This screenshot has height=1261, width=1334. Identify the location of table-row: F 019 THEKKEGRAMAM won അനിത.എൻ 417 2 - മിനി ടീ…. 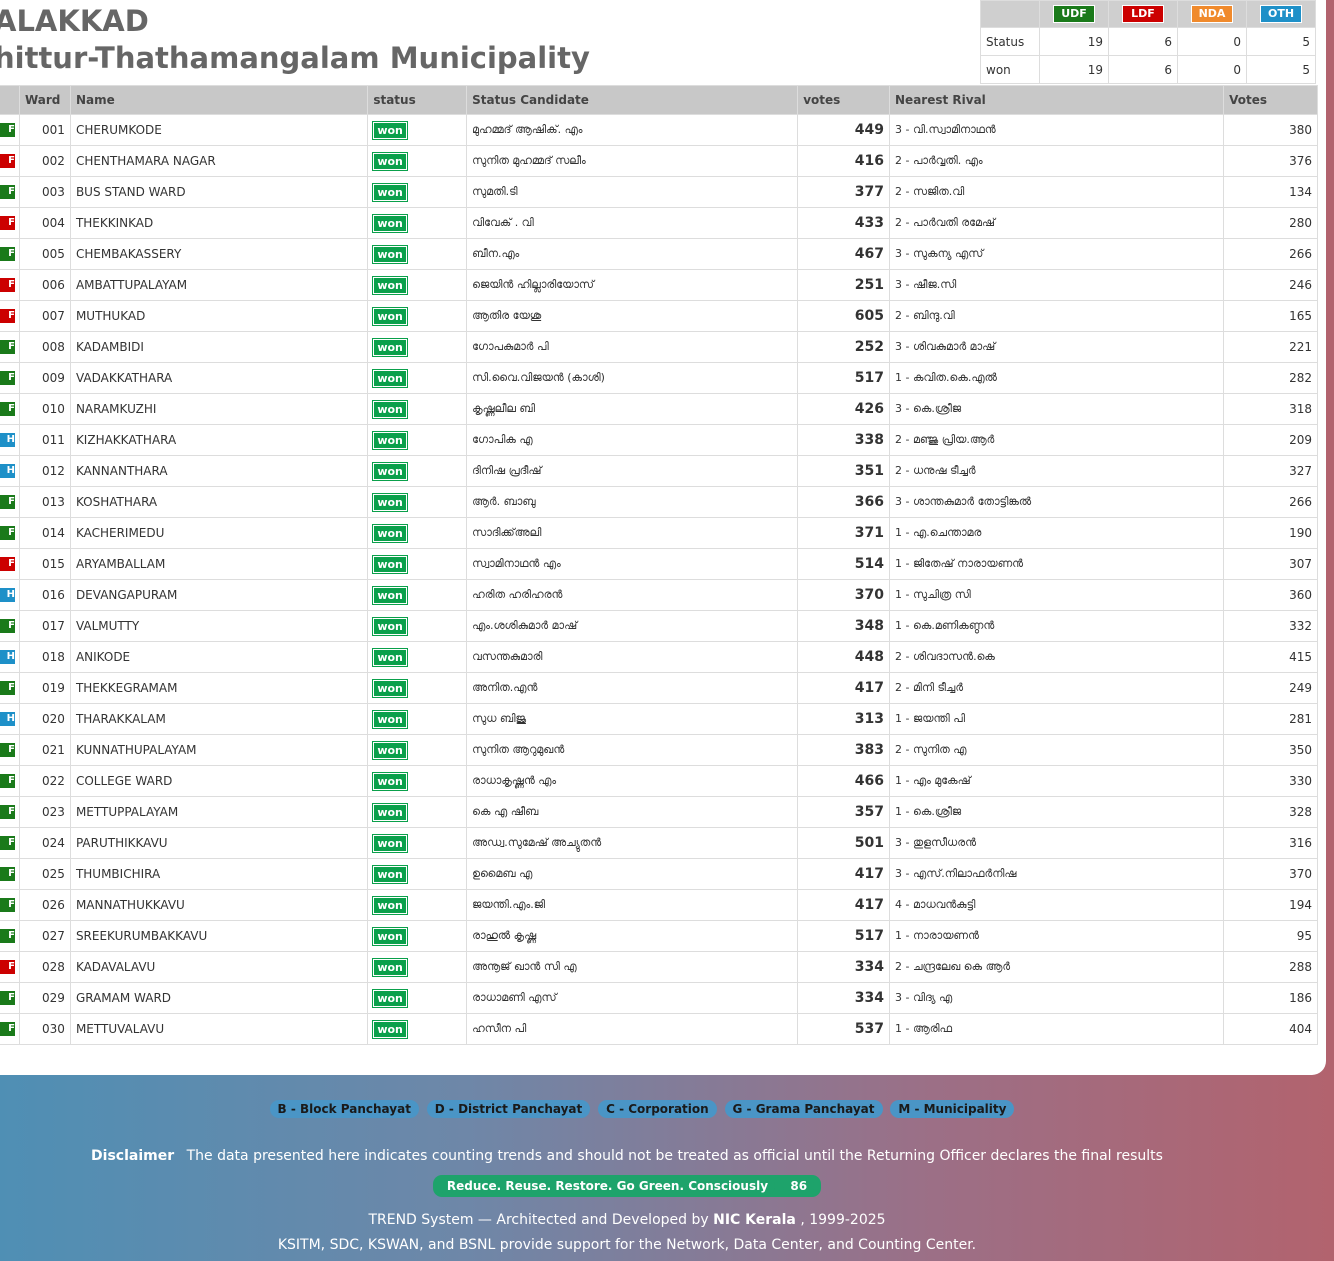
(659, 688).